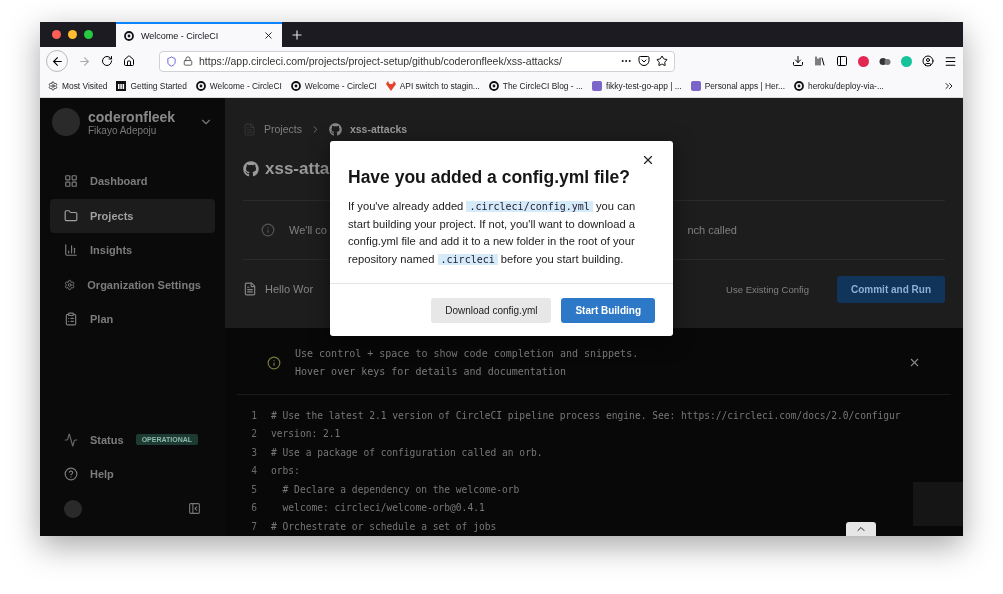 The width and height of the screenshot is (1003, 594). Describe the element at coordinates (253, 489) in the screenshot. I see `line-number: 5` at that location.